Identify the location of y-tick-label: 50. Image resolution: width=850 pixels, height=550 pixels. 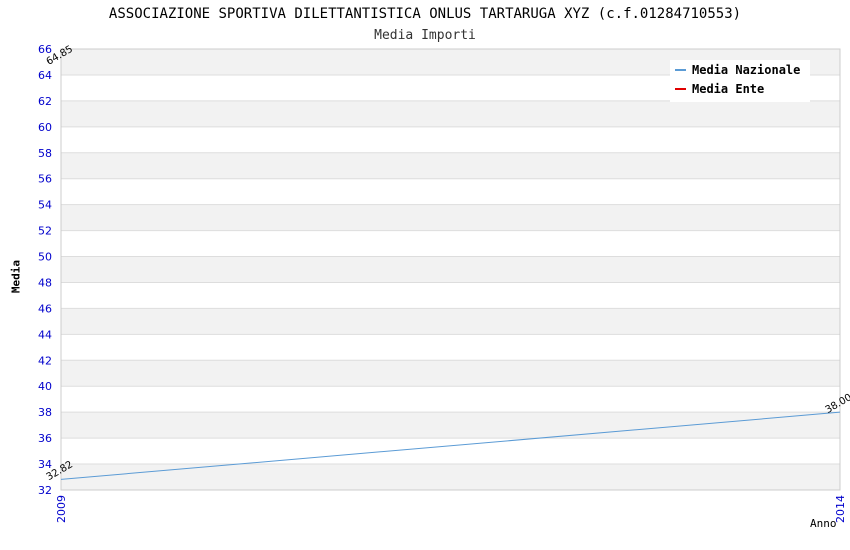
(45, 257).